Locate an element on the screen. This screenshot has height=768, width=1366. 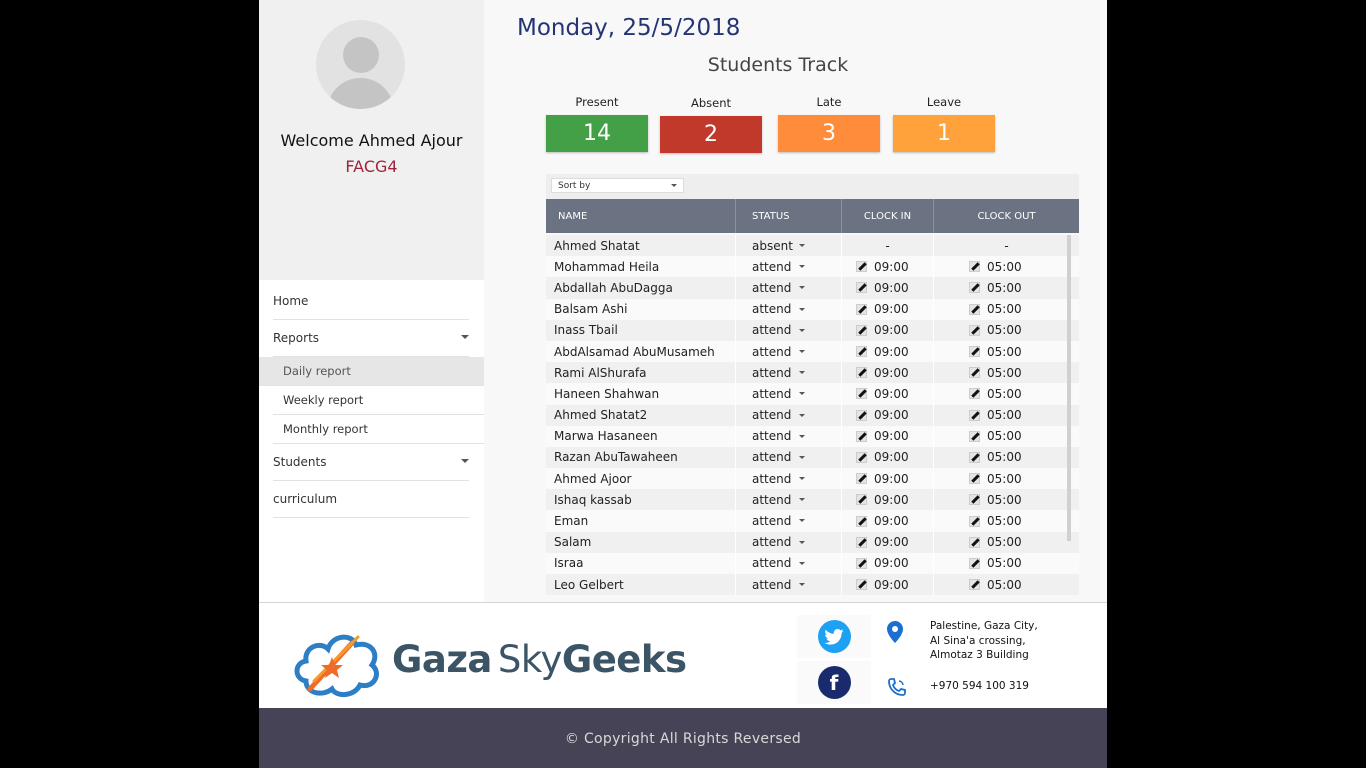
table-row: Ishaq kassab attend 09:00 05:00 is located at coordinates (812, 500).